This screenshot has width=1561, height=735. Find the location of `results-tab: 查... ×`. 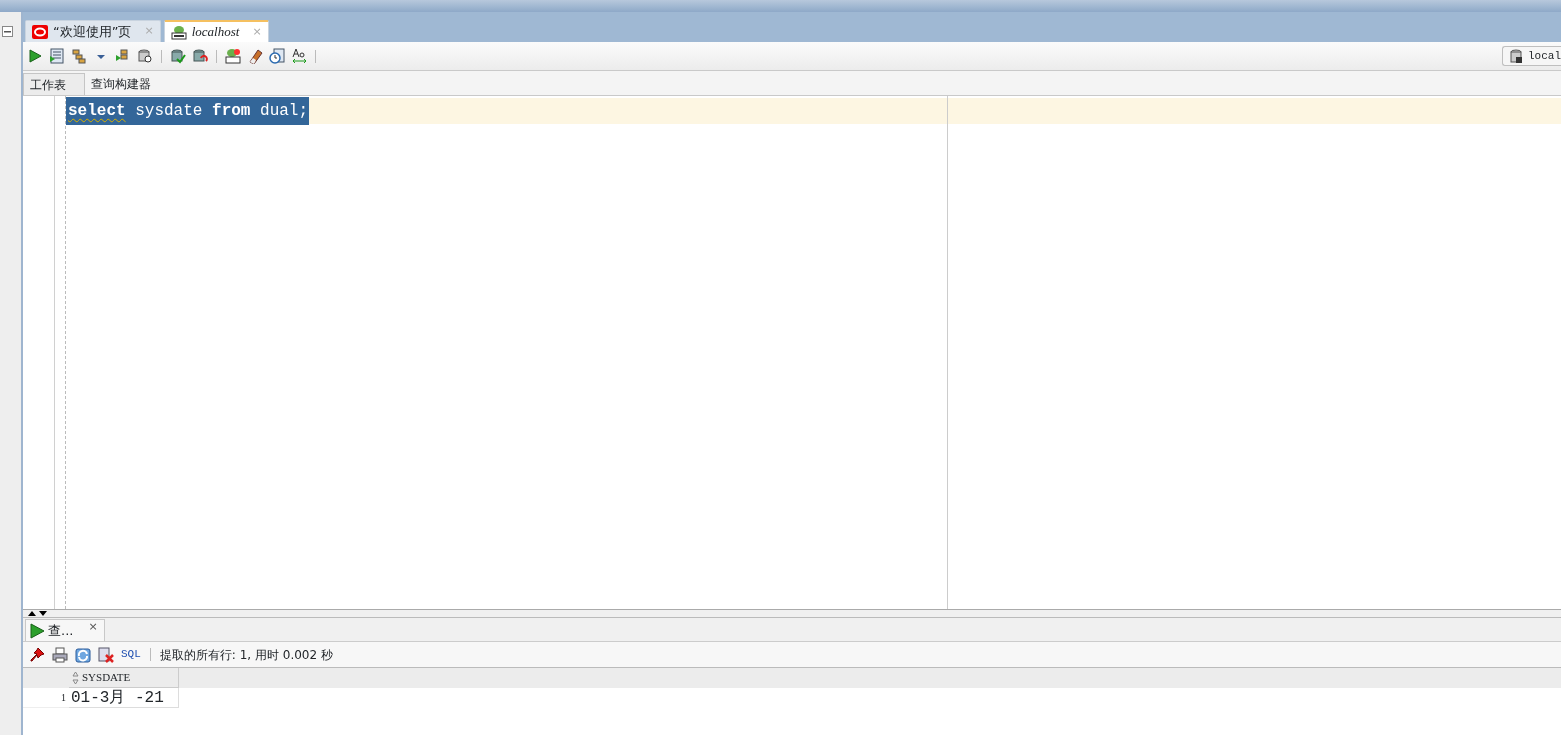

results-tab: 查... × is located at coordinates (65, 630).